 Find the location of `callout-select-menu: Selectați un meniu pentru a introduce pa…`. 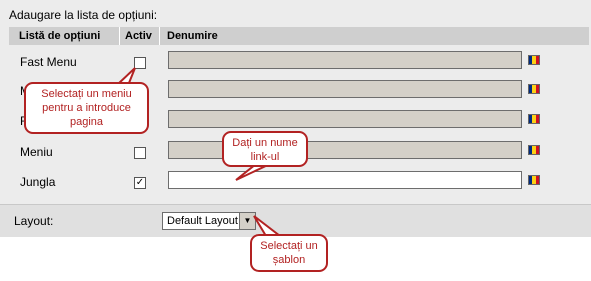

callout-select-menu: Selectați un meniu pentru a introduce pa… is located at coordinates (86, 108).